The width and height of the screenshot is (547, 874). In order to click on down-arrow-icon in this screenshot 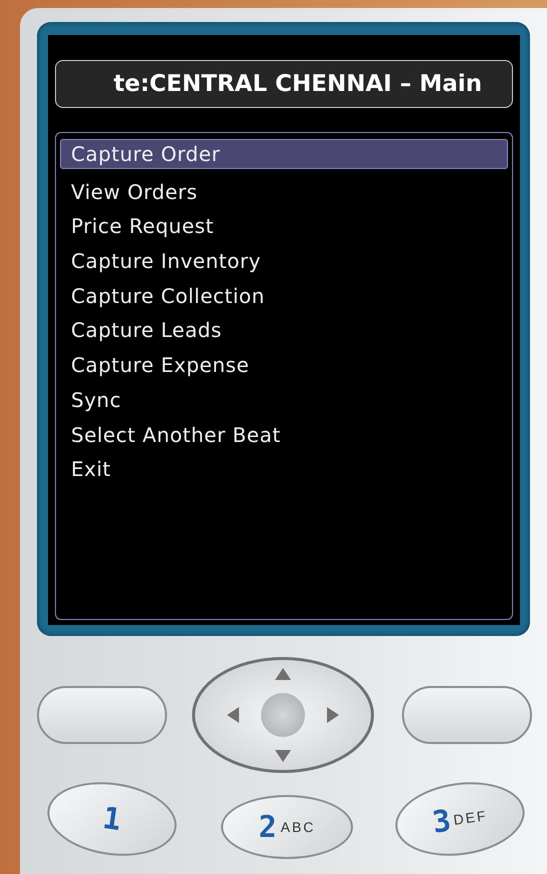, I will do `click(283, 756)`.